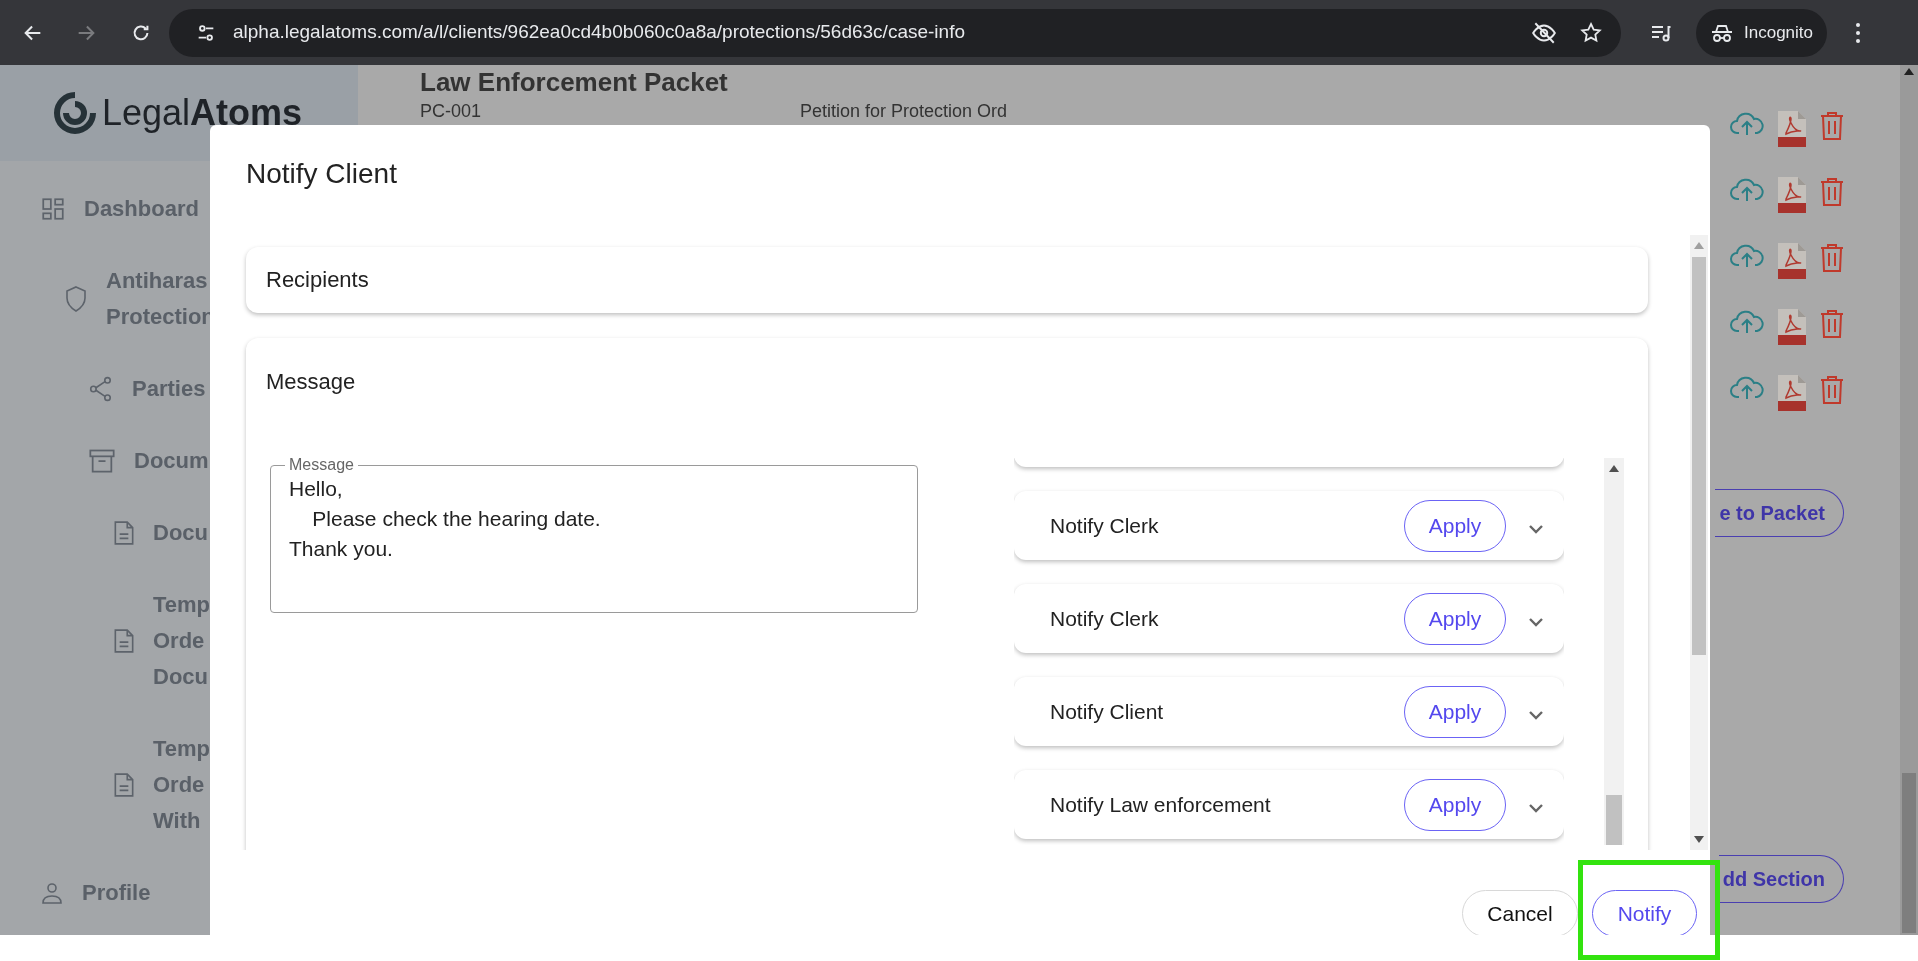  Describe the element at coordinates (1591, 32) in the screenshot. I see `star-icon` at that location.